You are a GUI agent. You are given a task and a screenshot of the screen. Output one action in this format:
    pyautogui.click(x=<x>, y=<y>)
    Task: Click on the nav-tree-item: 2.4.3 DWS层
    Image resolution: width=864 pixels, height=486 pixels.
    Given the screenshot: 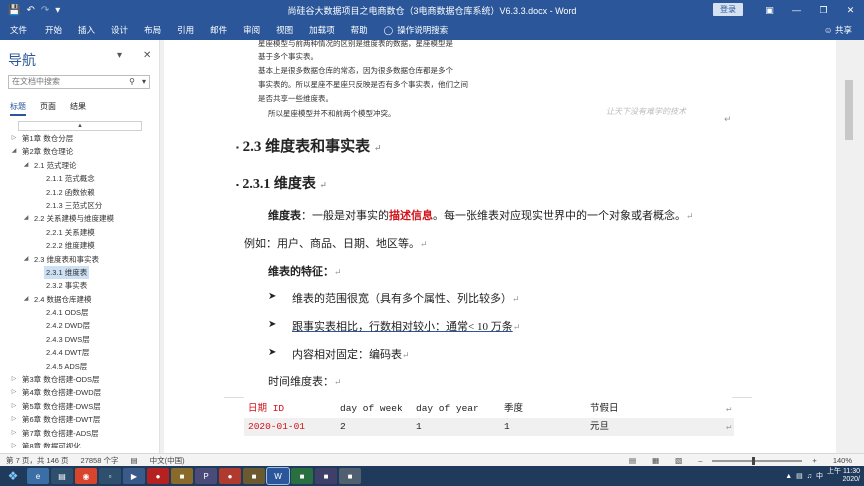 What is the action you would take?
    pyautogui.click(x=80, y=339)
    